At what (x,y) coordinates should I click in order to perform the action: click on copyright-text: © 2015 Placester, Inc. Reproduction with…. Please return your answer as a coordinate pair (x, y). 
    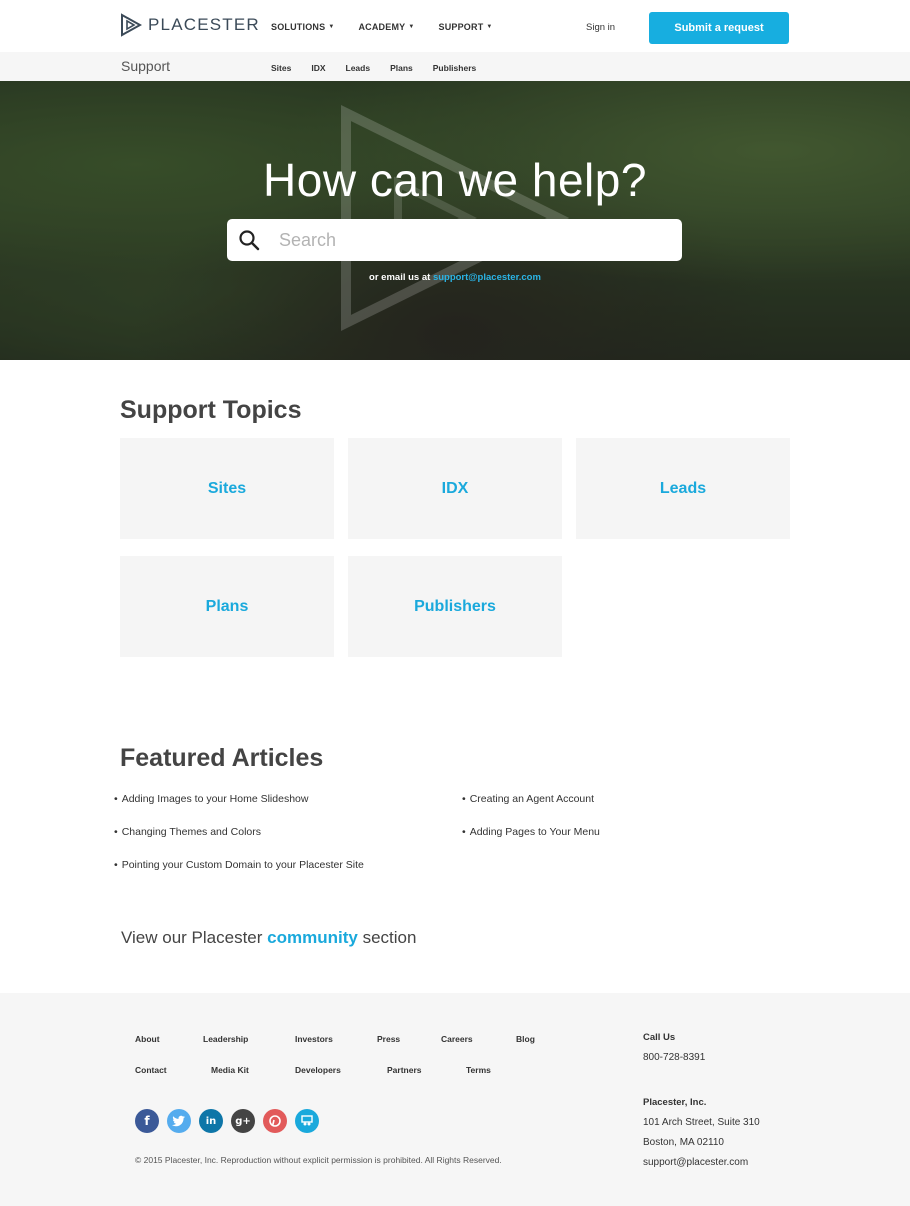
    Looking at the image, I should click on (318, 1160).